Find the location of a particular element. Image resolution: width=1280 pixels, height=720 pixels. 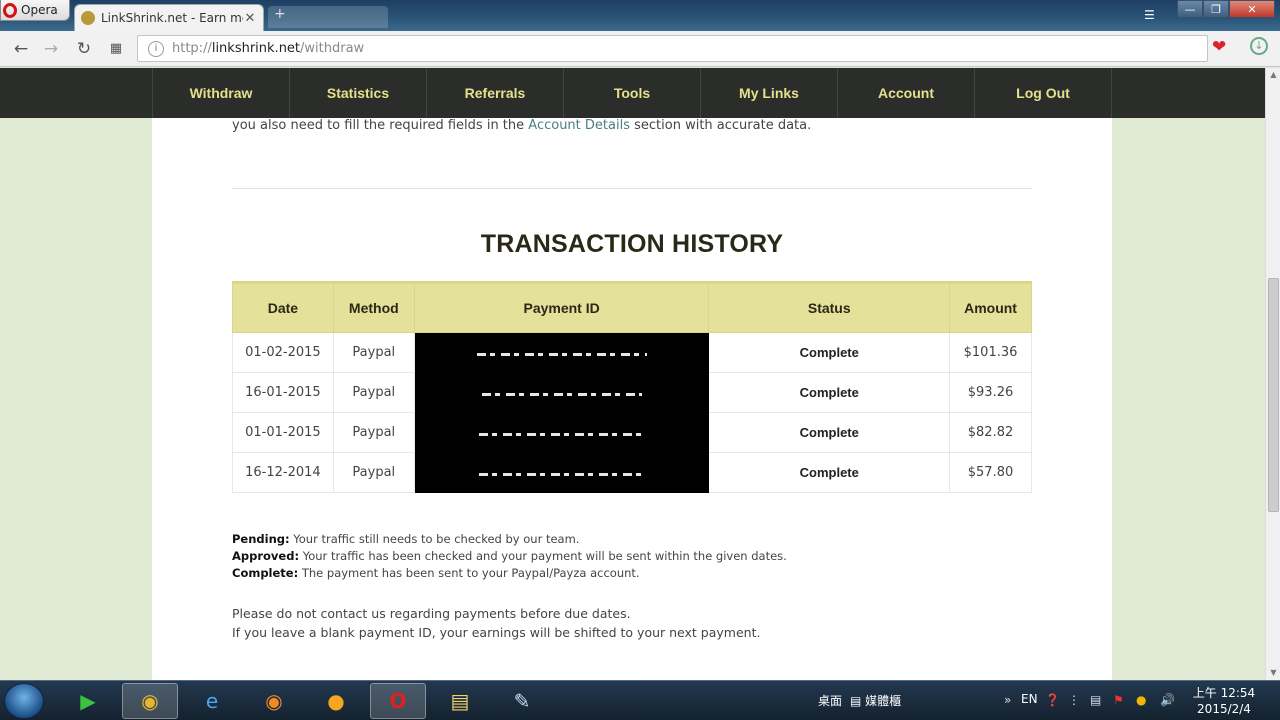

scroll-thumb is located at coordinates (1273, 395).